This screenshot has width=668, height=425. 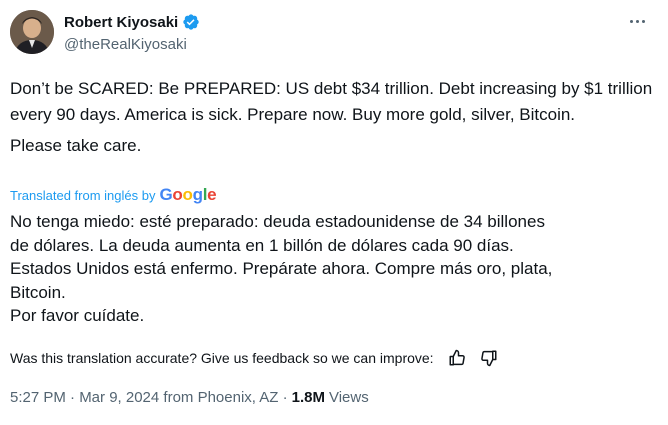 What do you see at coordinates (77, 315) in the screenshot?
I see `translation-line: Por favor cuídate.` at bounding box center [77, 315].